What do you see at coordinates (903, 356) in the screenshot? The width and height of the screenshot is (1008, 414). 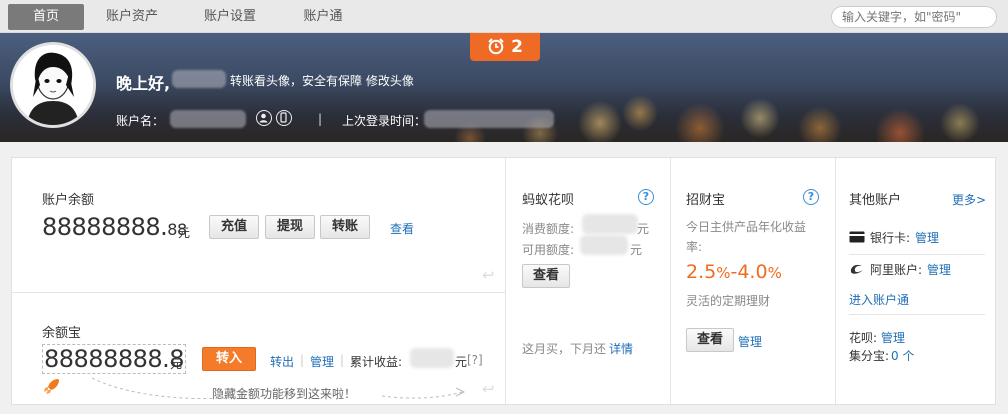 I see `jifenbao-value: 0 个` at bounding box center [903, 356].